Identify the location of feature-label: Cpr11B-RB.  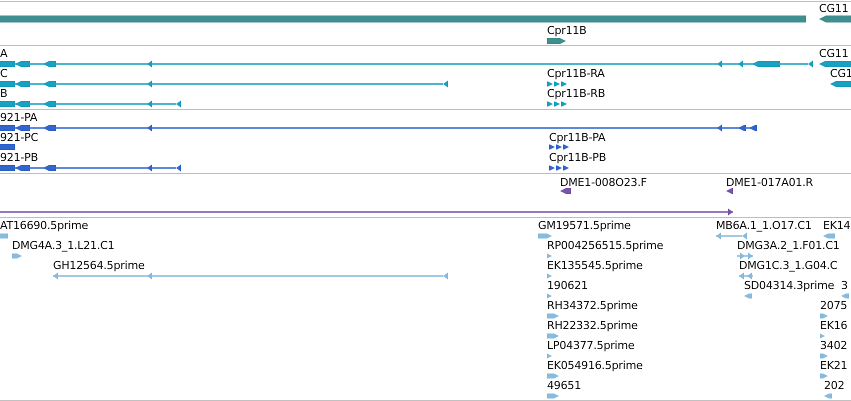
(576, 93).